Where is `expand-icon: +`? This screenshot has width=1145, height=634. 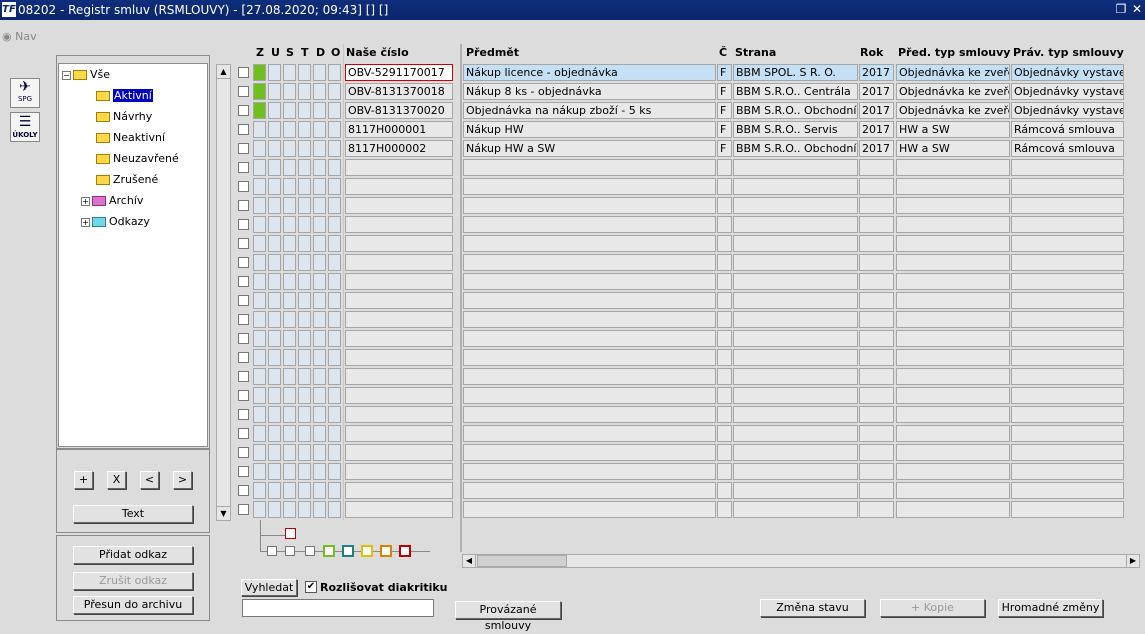 expand-icon: + is located at coordinates (85, 222).